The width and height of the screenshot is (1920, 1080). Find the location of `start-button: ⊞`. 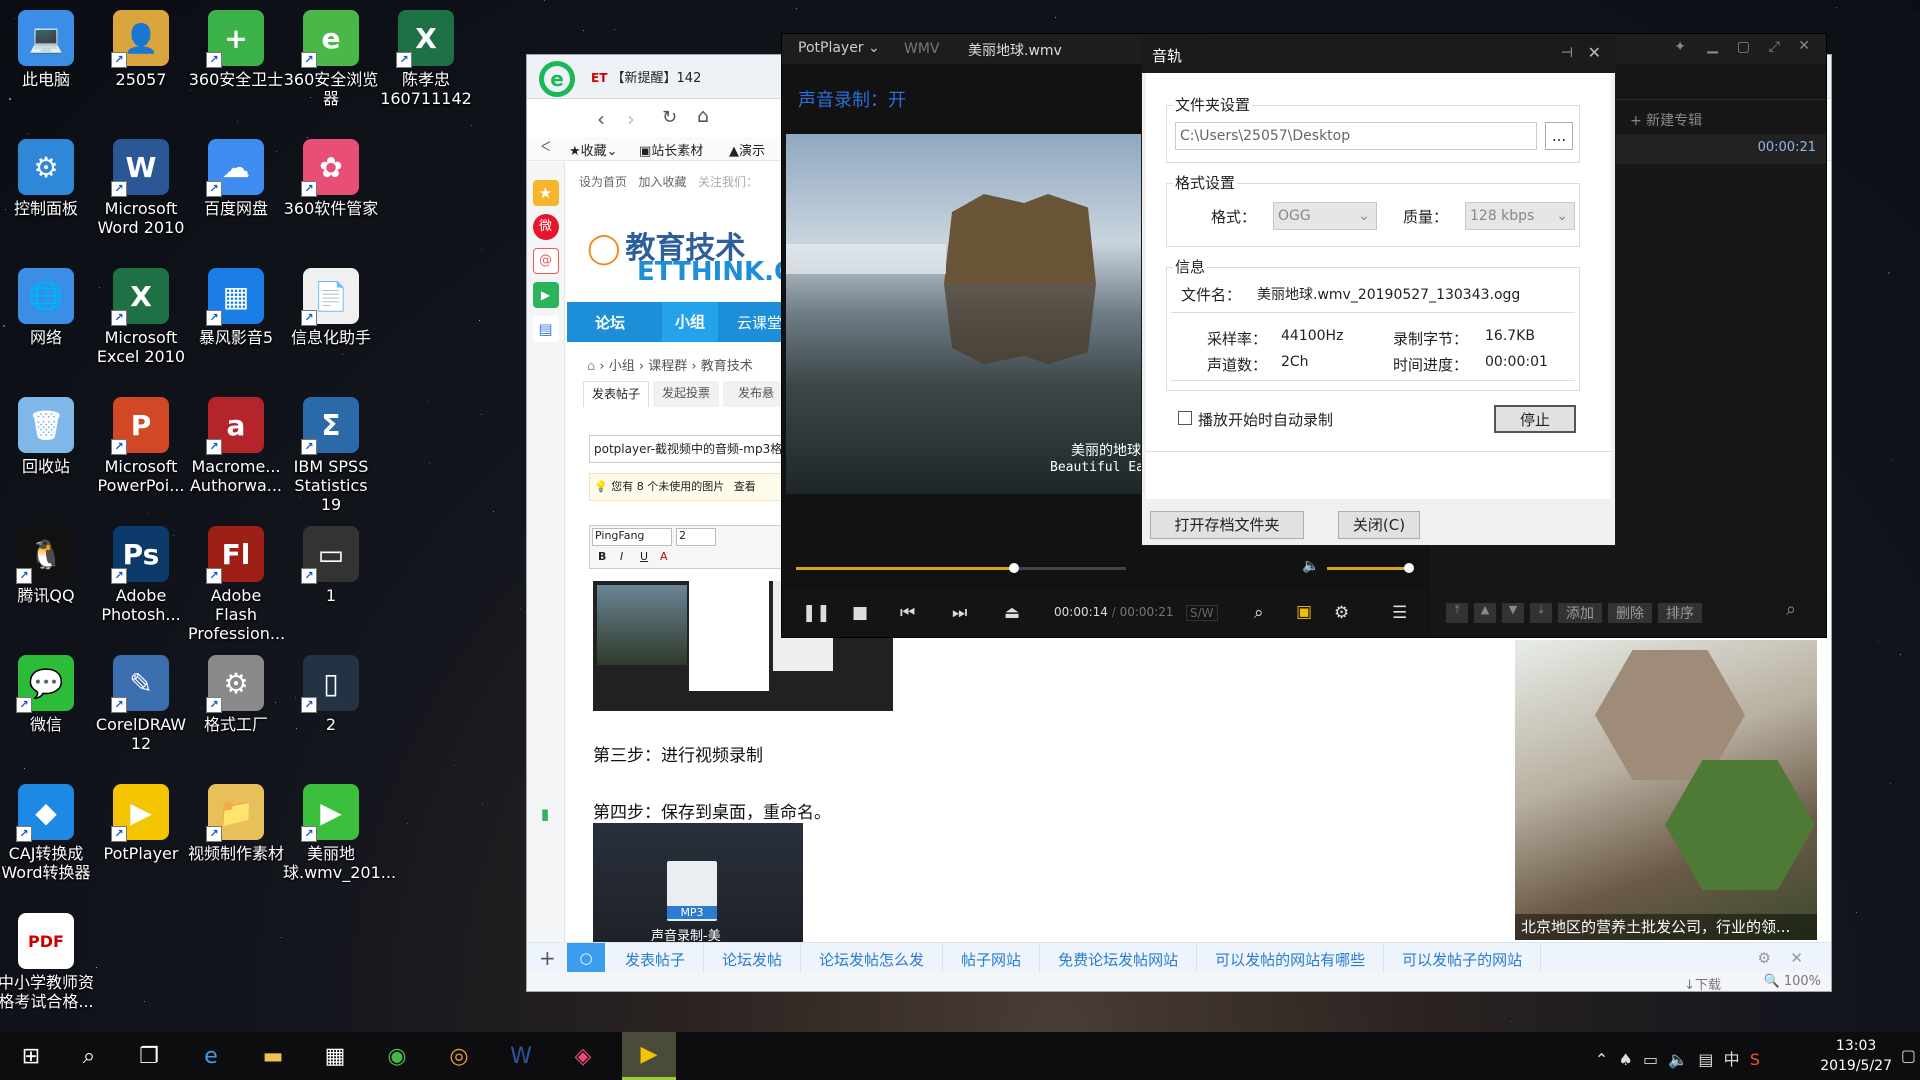

start-button: ⊞ is located at coordinates (31, 1056).